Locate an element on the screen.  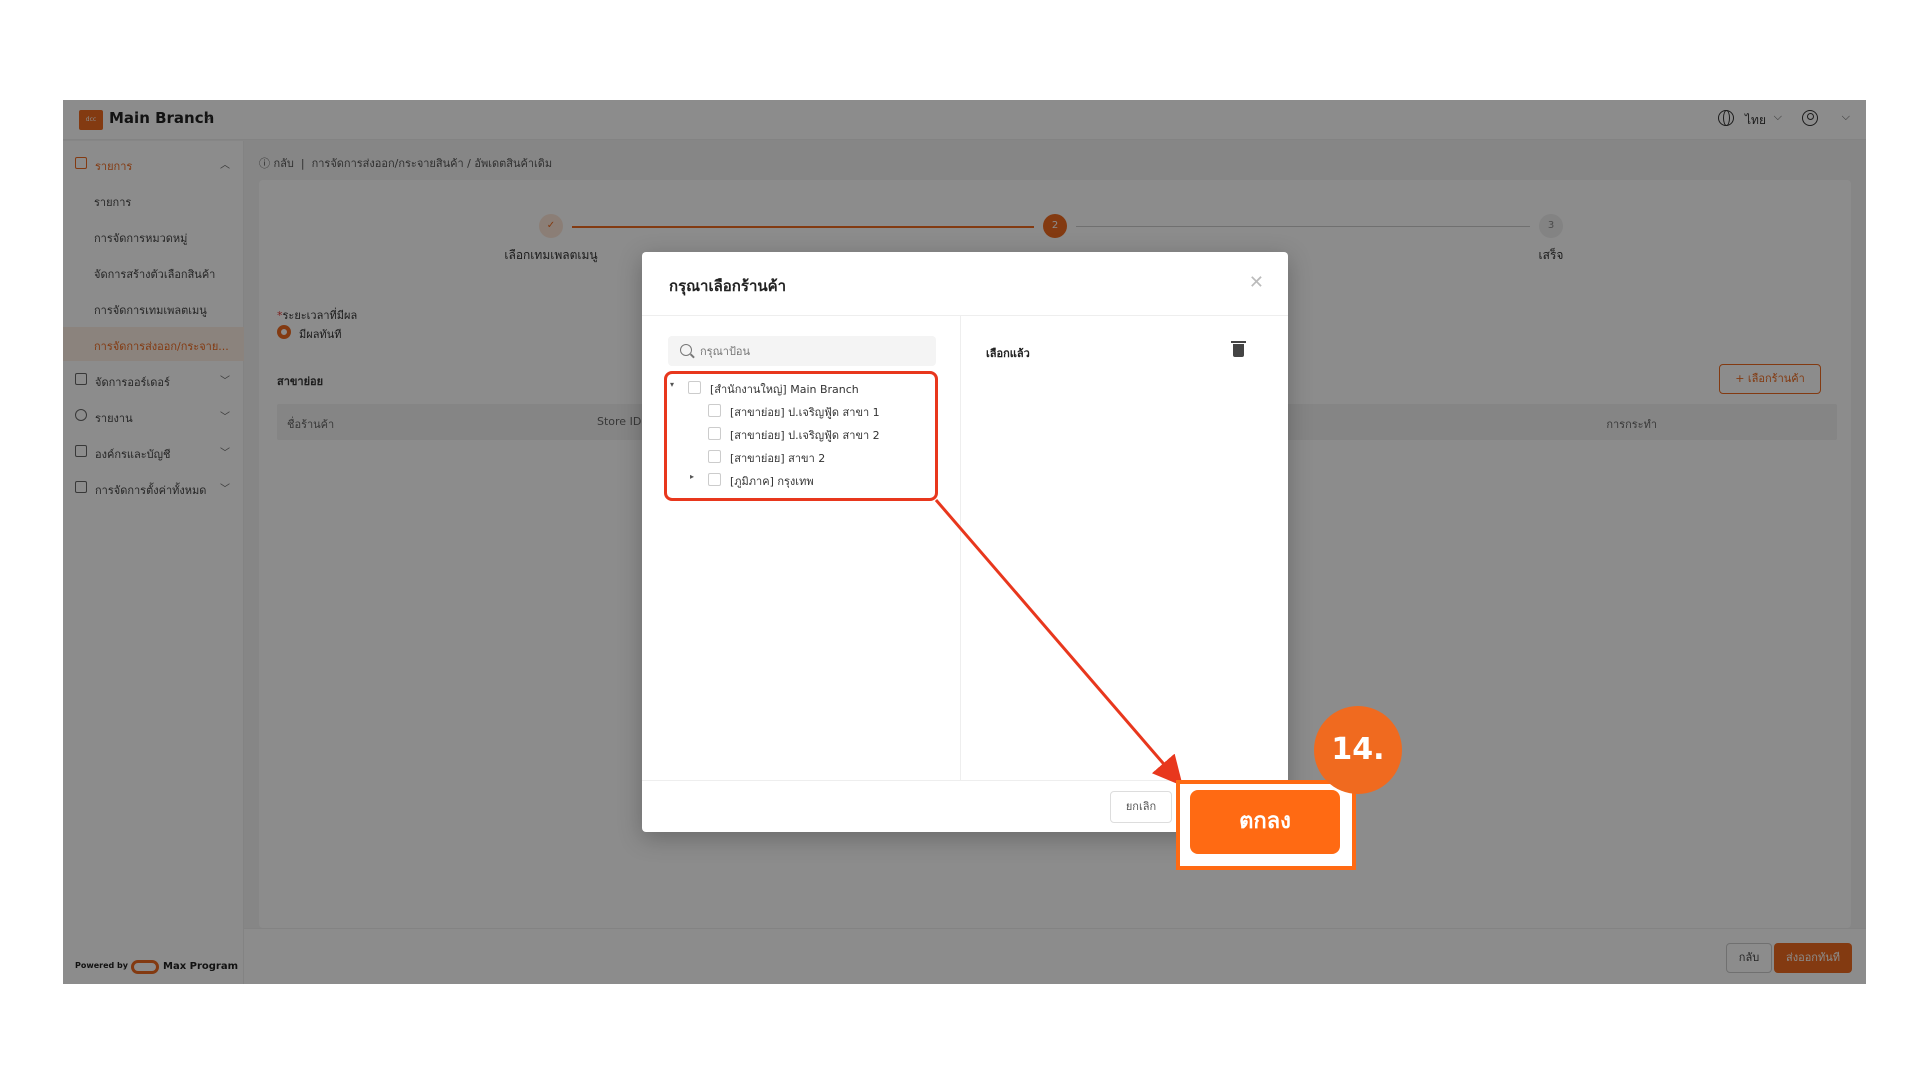
close-icon: ✕ is located at coordinates (1256, 282).